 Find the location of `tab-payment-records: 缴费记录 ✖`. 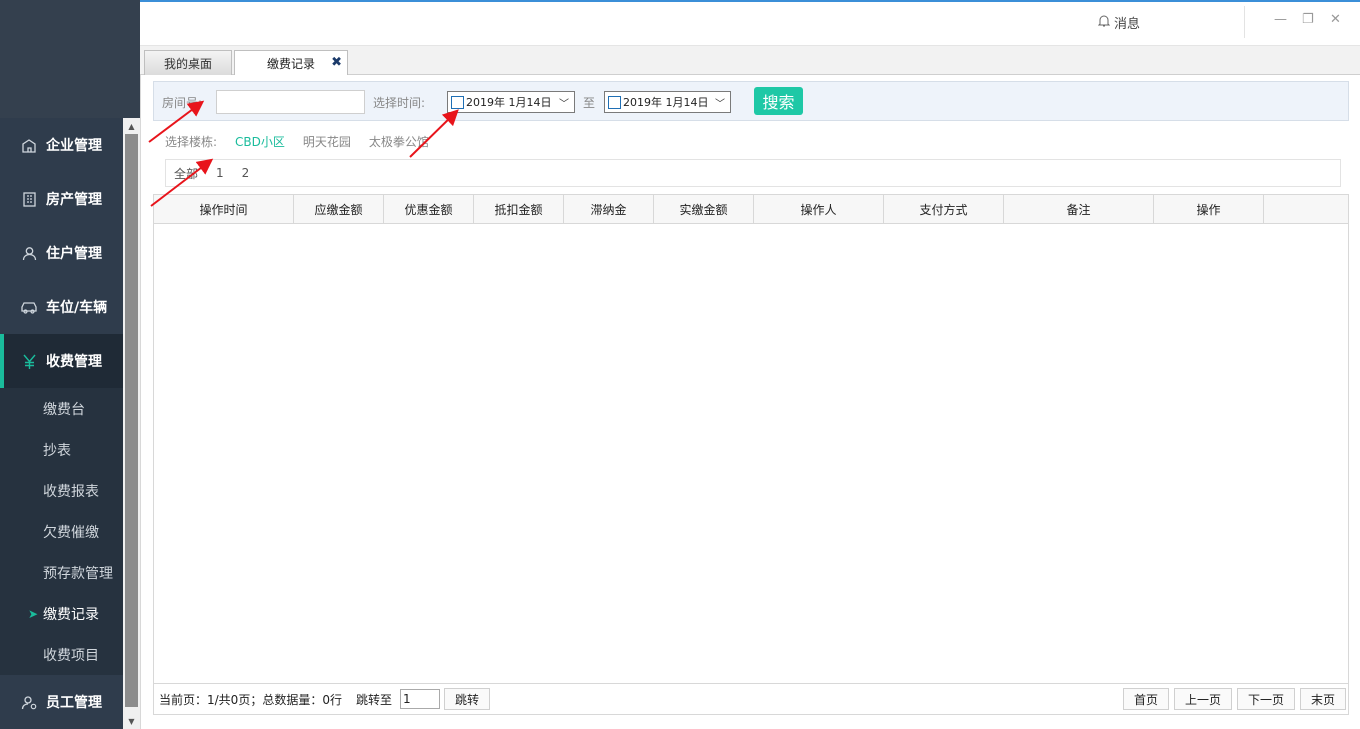

tab-payment-records: 缴费记录 ✖ is located at coordinates (291, 63).